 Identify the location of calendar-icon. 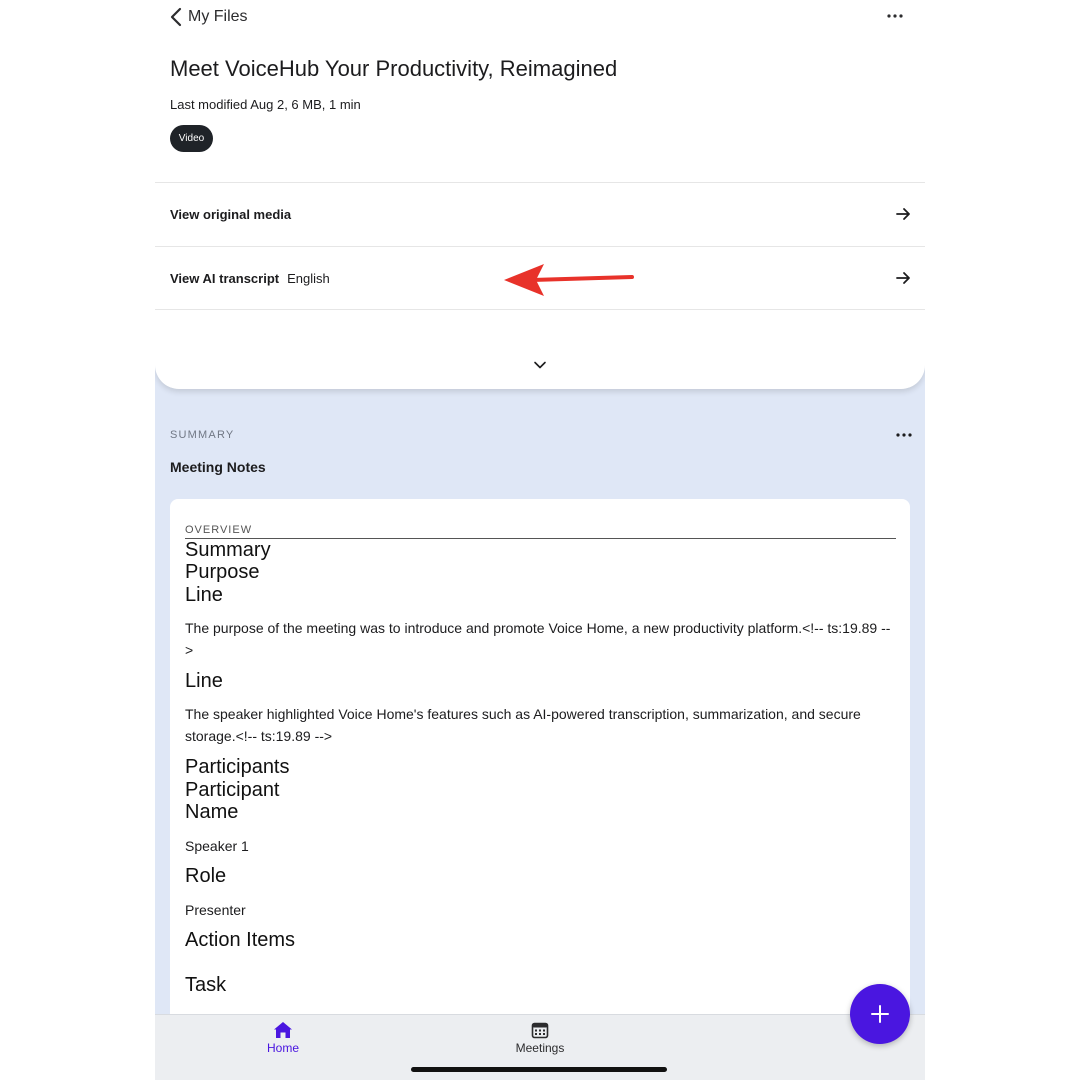
(540, 1030).